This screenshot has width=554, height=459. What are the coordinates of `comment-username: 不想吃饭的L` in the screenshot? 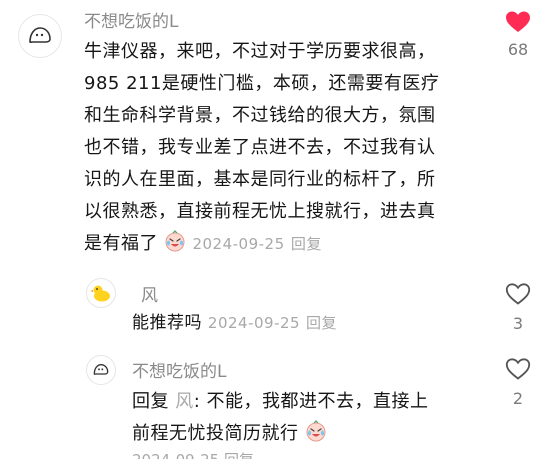 It's located at (131, 19).